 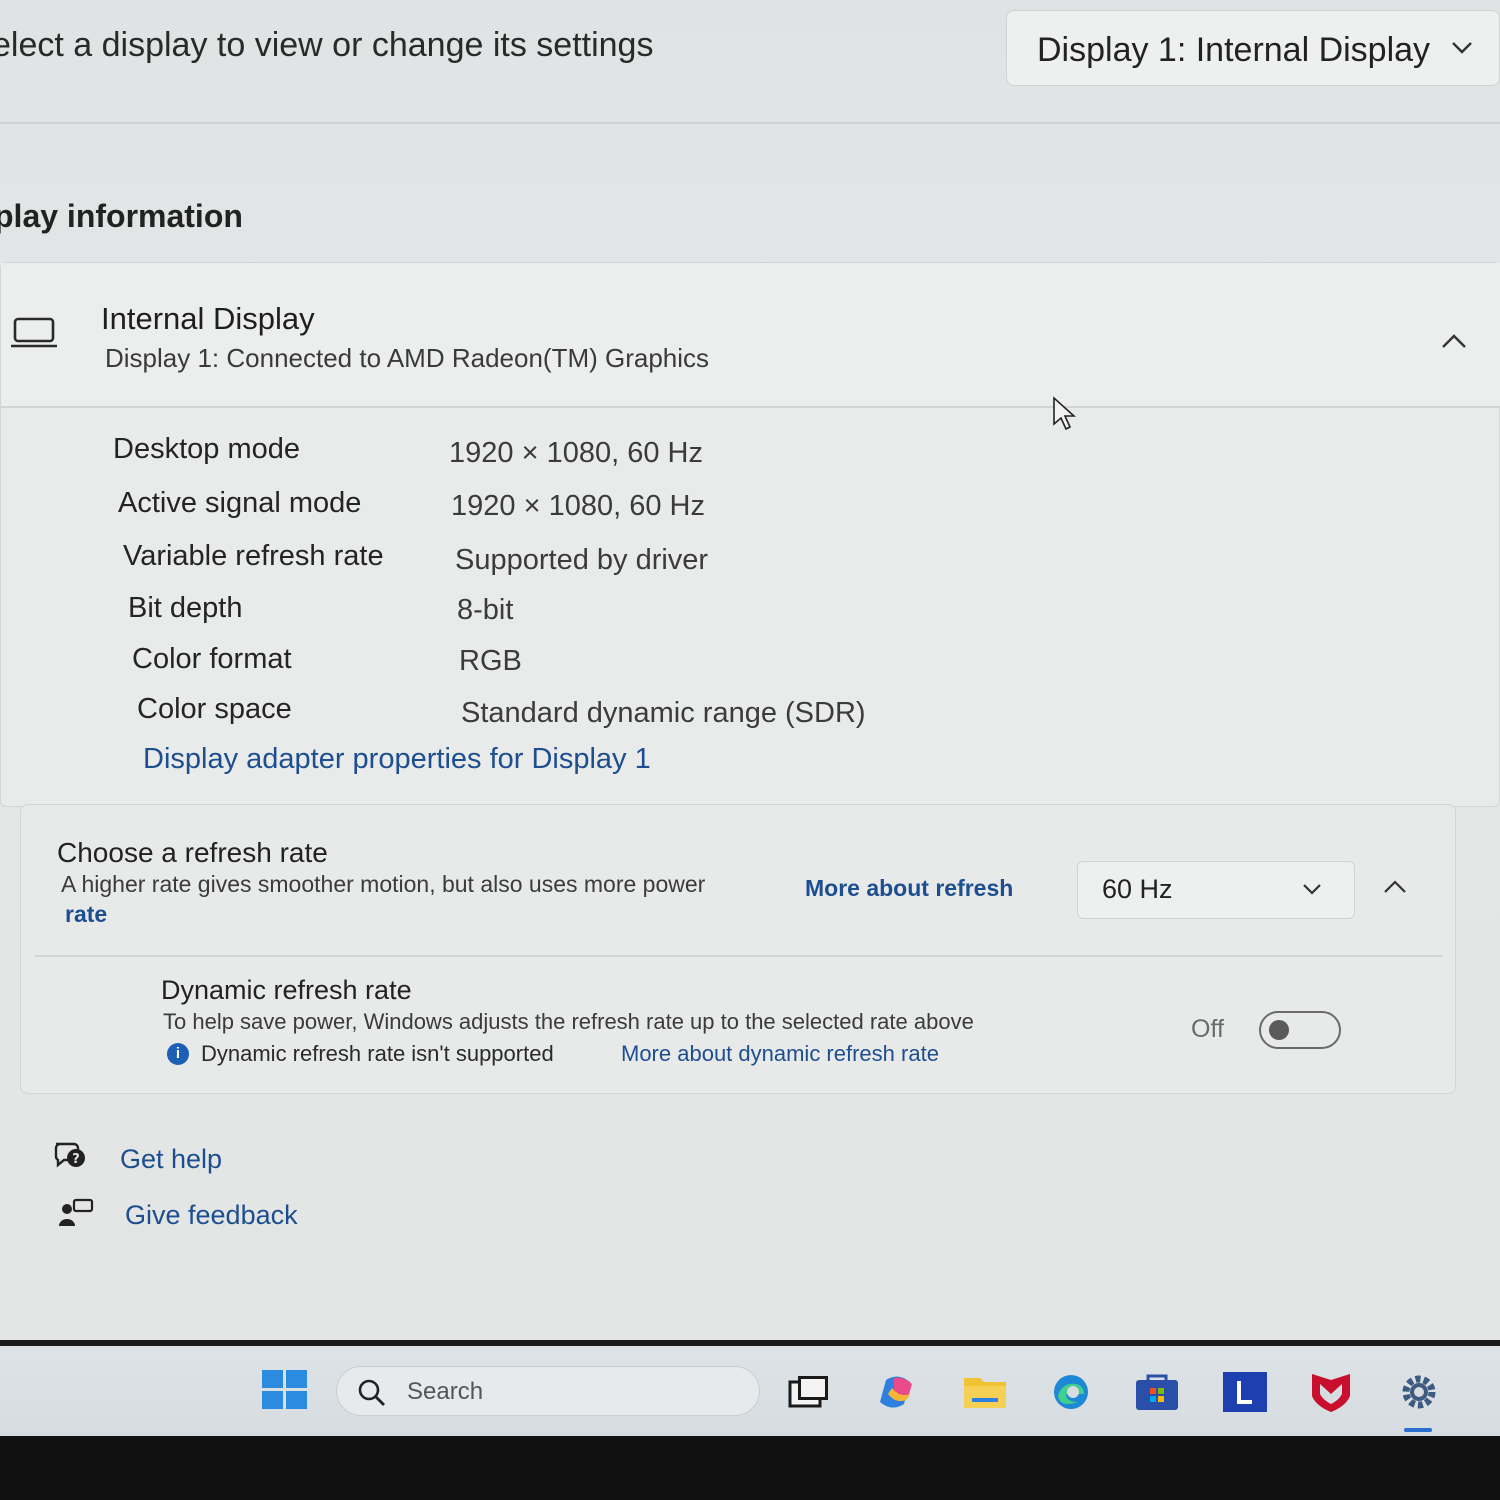 What do you see at coordinates (809, 1392) in the screenshot?
I see `task-view-icon` at bounding box center [809, 1392].